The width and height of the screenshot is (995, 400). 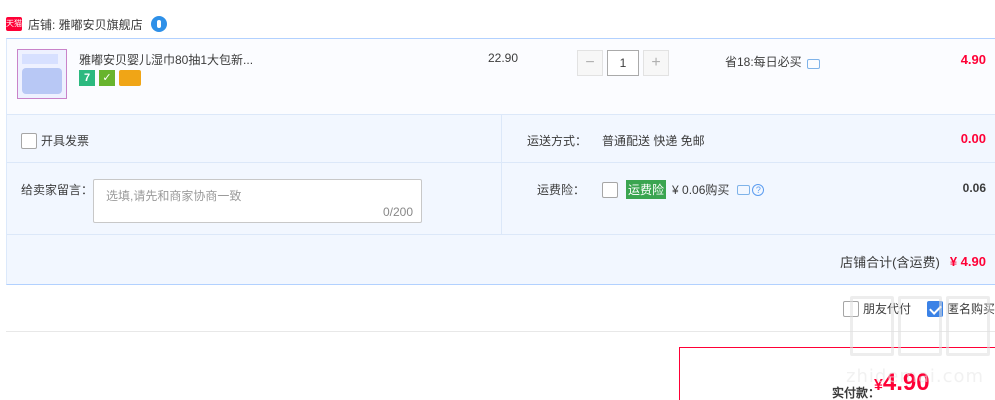 What do you see at coordinates (590, 63) in the screenshot?
I see `quantity-decrease-button: −` at bounding box center [590, 63].